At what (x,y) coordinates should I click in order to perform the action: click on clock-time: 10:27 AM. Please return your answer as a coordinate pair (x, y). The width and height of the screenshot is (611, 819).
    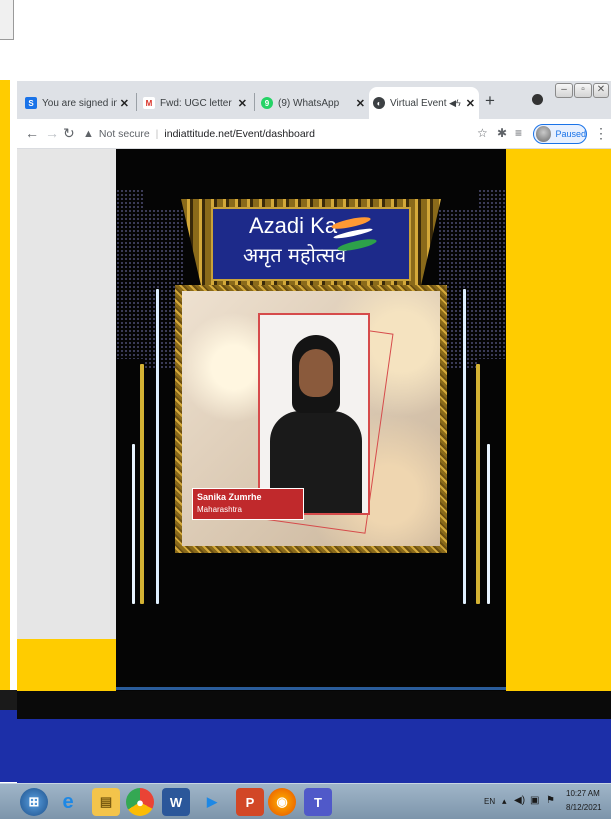
    Looking at the image, I should click on (583, 793).